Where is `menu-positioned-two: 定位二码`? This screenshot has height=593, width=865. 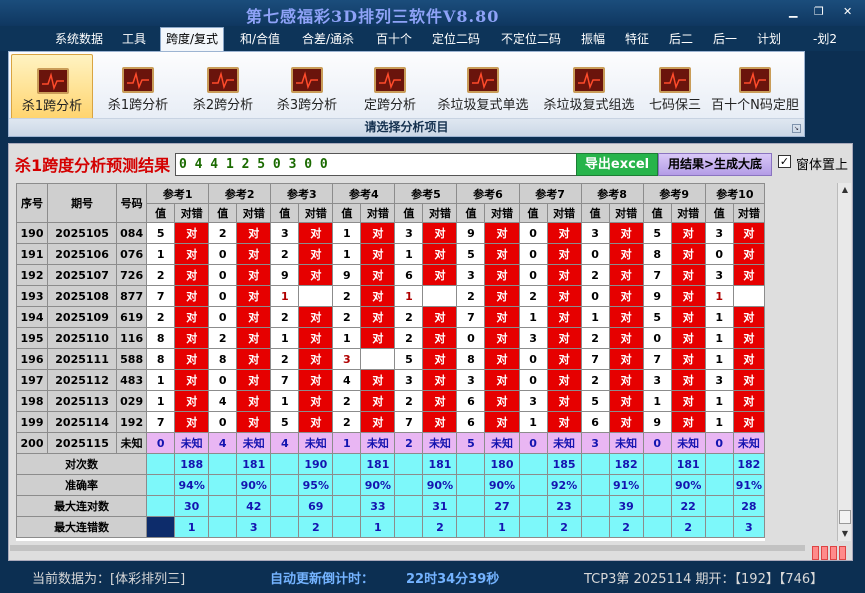
menu-positioned-two: 定位二码 is located at coordinates (456, 38).